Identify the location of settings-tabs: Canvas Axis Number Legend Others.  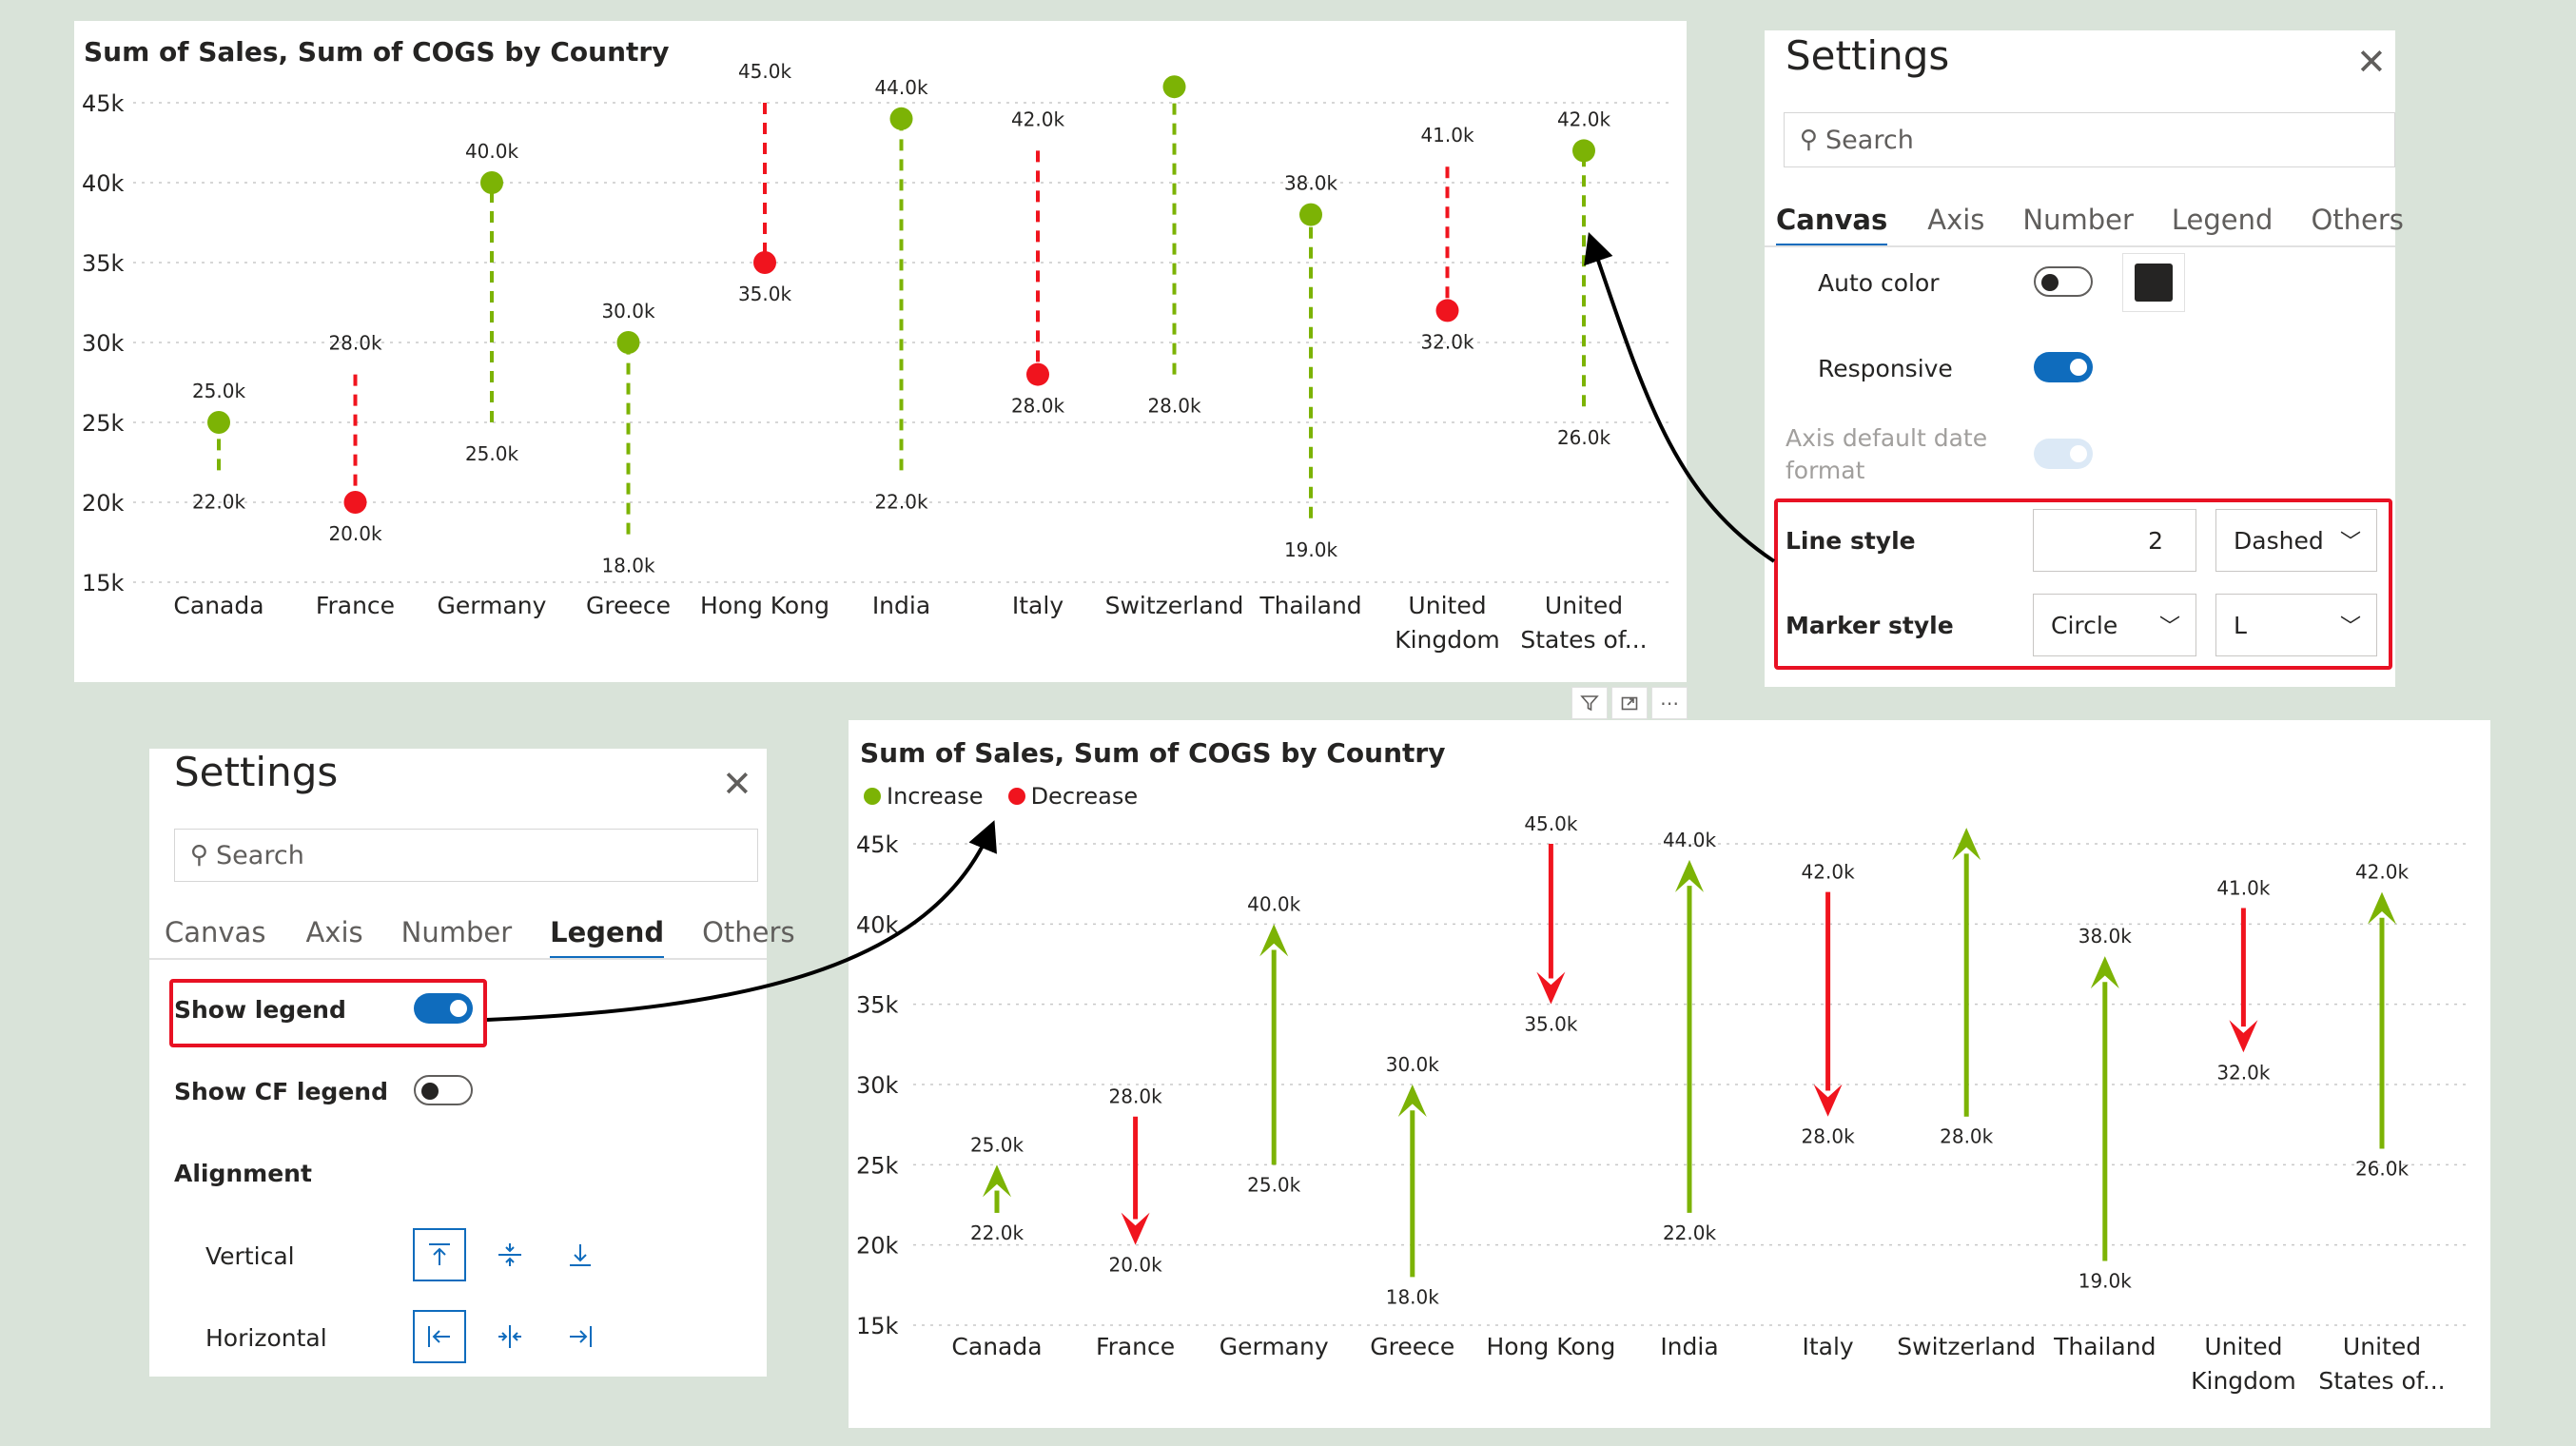
(2090, 225).